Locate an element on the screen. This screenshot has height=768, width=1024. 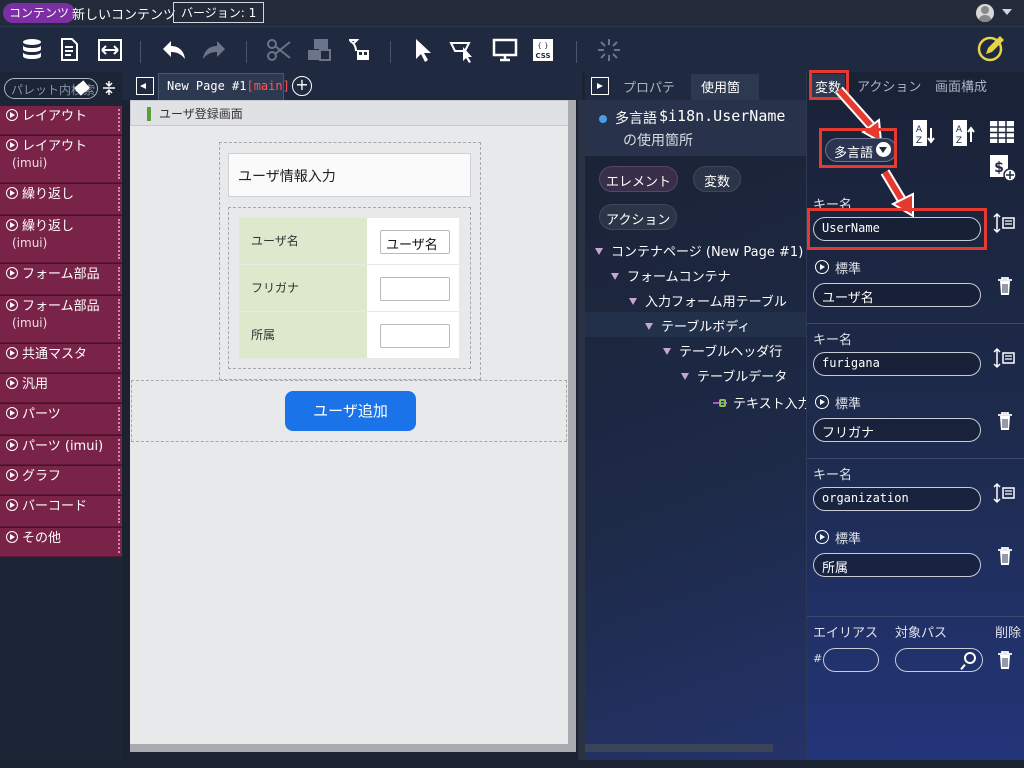
value-input: フリガナ is located at coordinates (897, 430).